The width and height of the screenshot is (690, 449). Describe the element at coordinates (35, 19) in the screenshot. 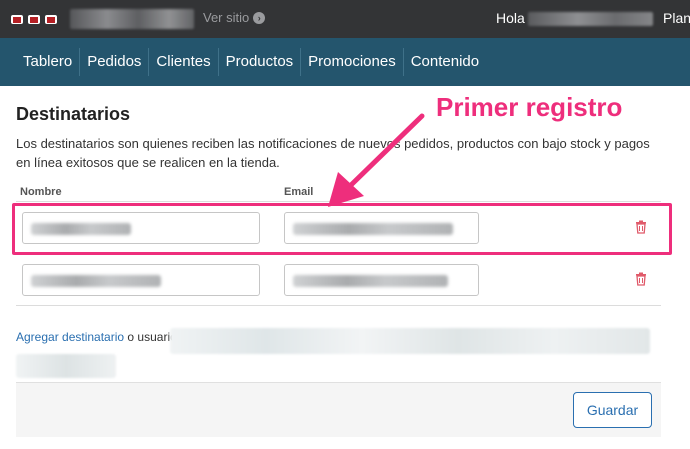

I see `store-logo` at that location.